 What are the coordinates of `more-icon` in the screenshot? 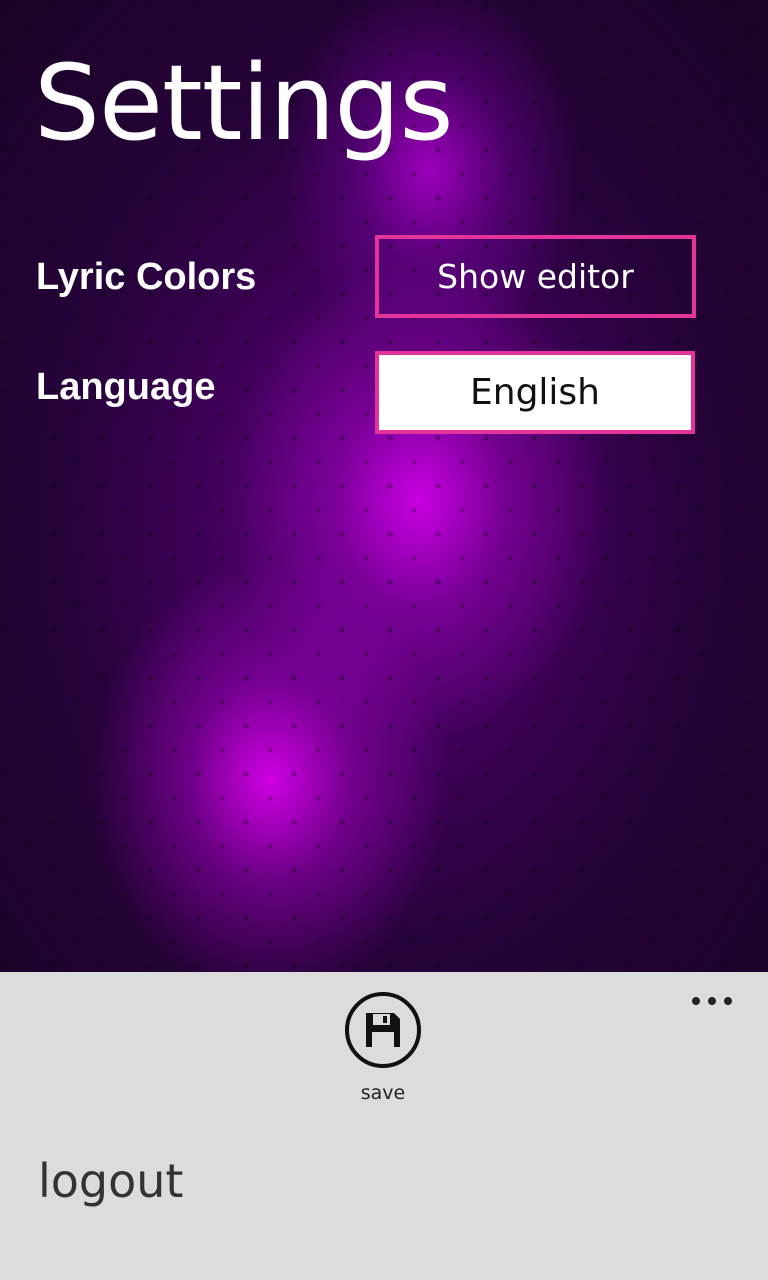 It's located at (712, 1001).